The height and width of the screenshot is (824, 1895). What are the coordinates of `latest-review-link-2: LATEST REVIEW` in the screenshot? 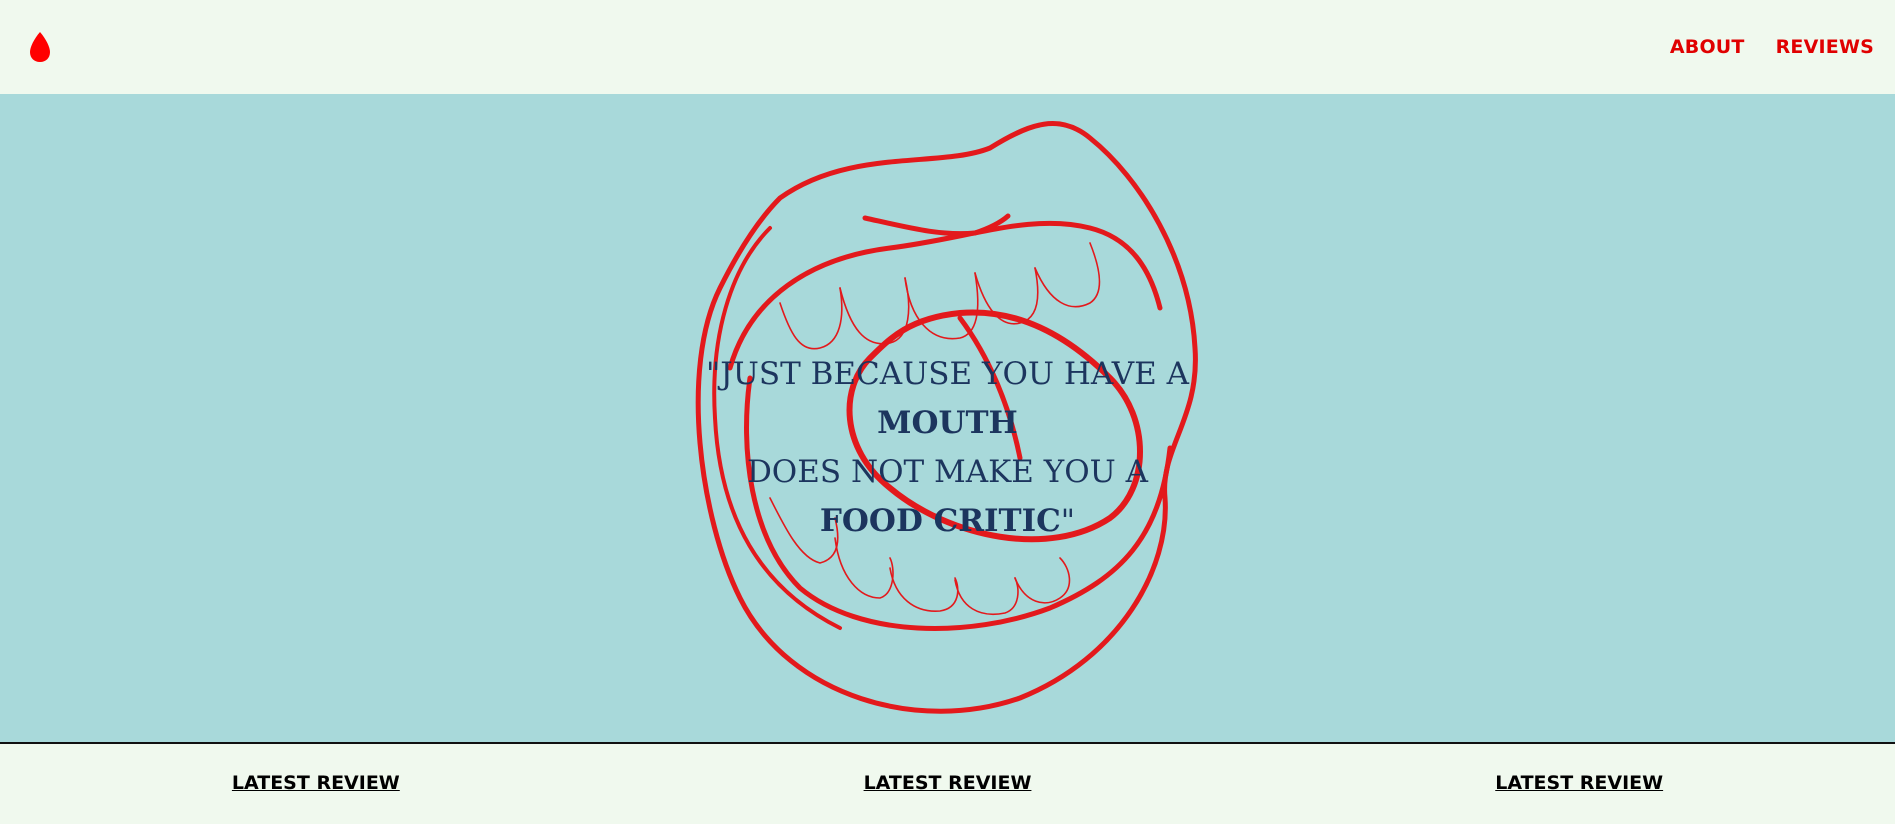 It's located at (948, 783).